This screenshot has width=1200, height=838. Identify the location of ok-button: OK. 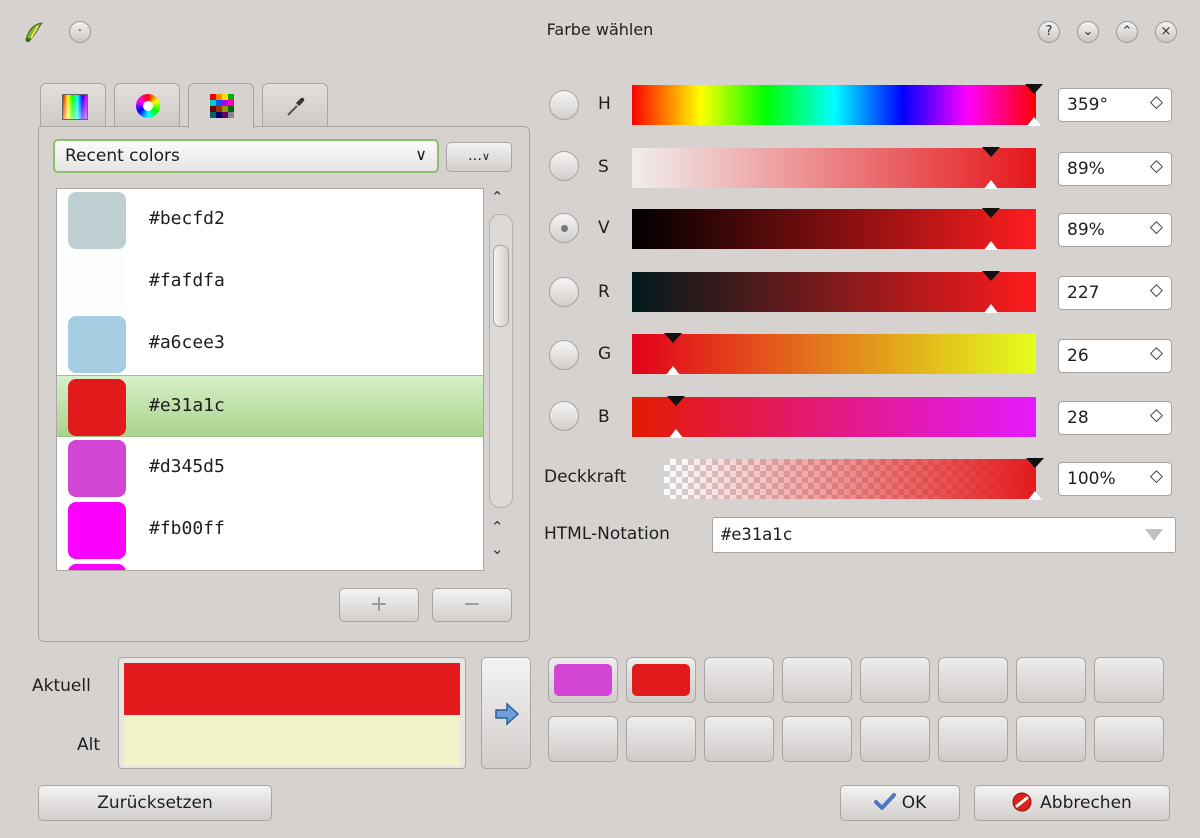
(900, 803).